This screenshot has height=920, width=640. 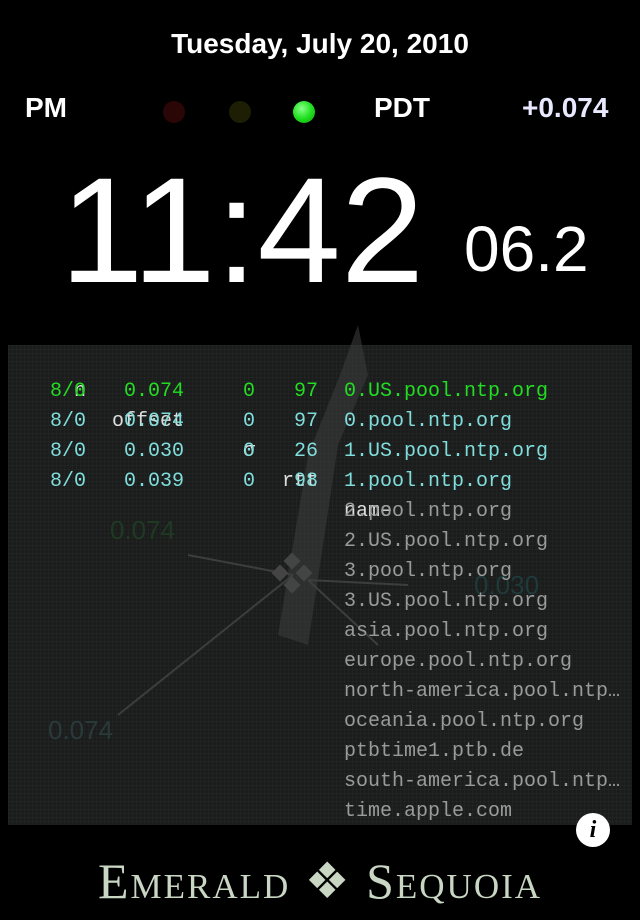 What do you see at coordinates (446, 541) in the screenshot?
I see `cell-name: 2.US.pool.ntp.org` at bounding box center [446, 541].